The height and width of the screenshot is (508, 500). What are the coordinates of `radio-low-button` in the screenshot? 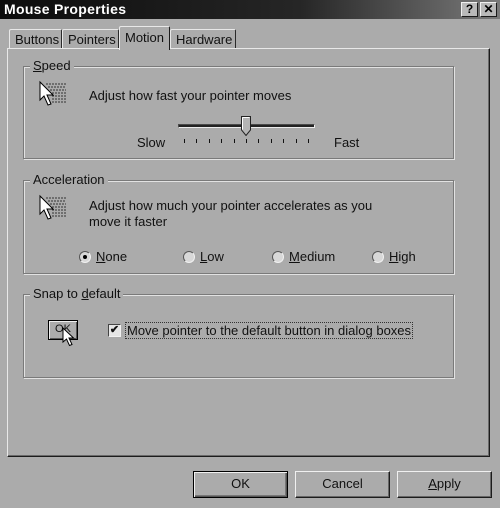 It's located at (189, 256).